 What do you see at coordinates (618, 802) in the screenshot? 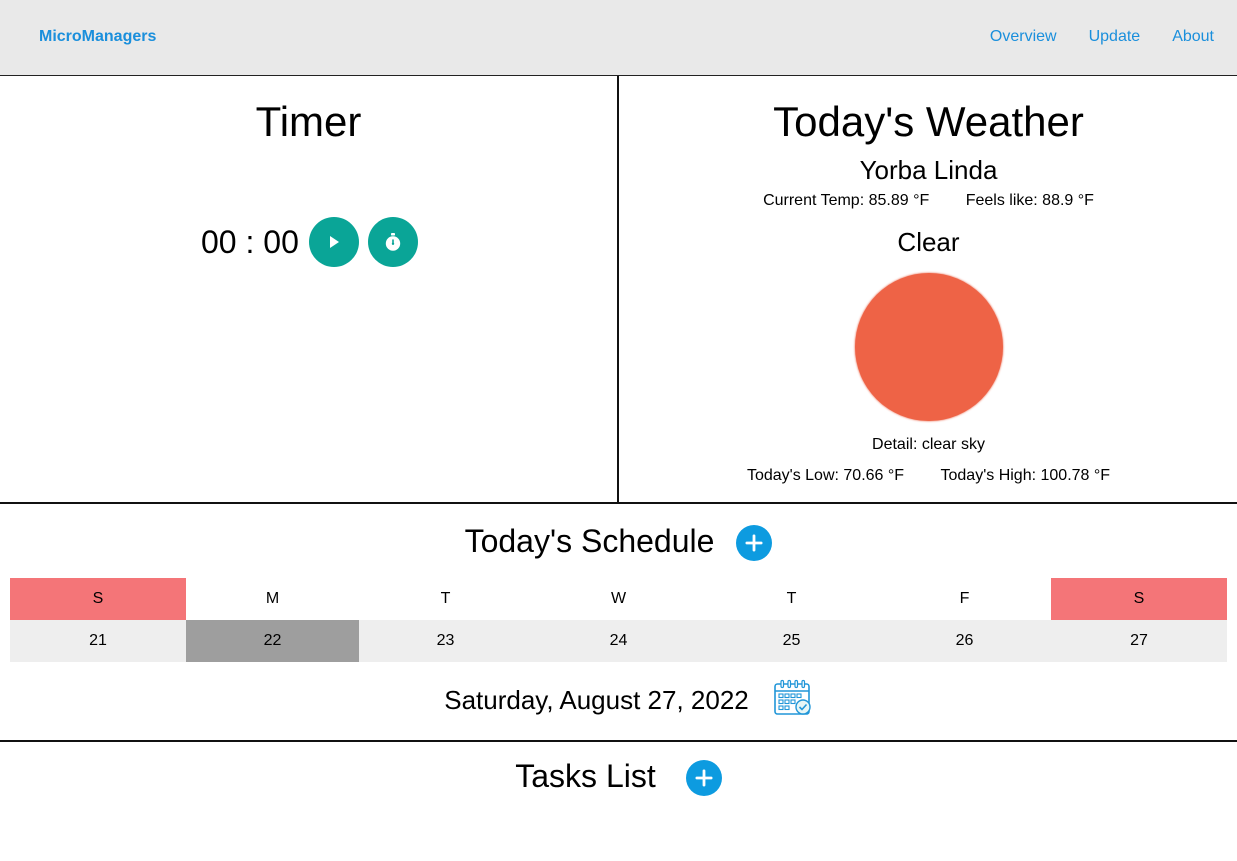
I see `tasks-section: Tasks List` at bounding box center [618, 802].